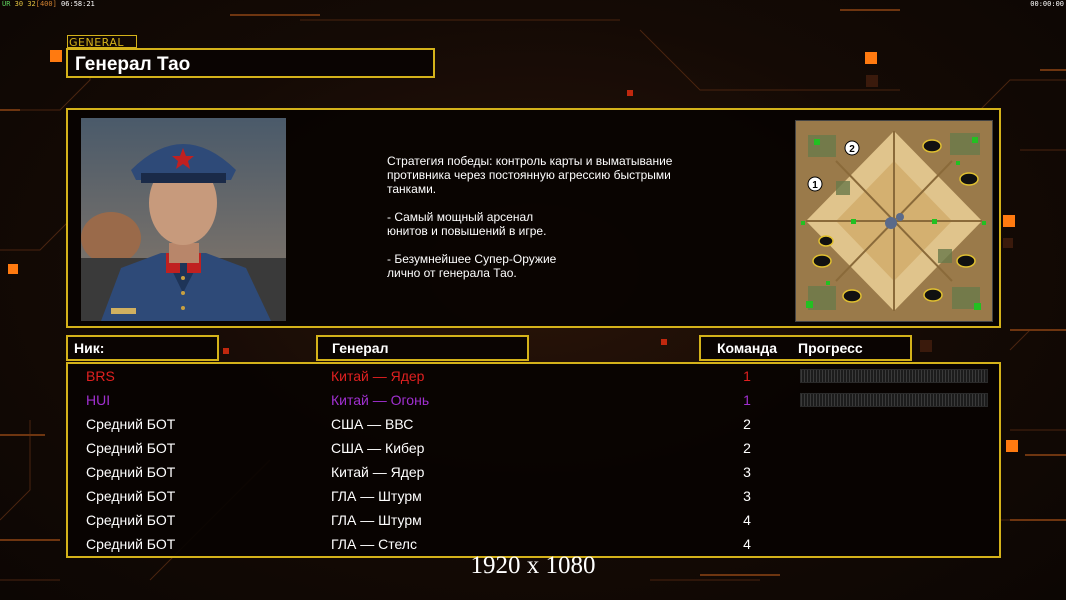 The image size is (1066, 600). I want to click on general-header-label: Генерал, so click(360, 348).